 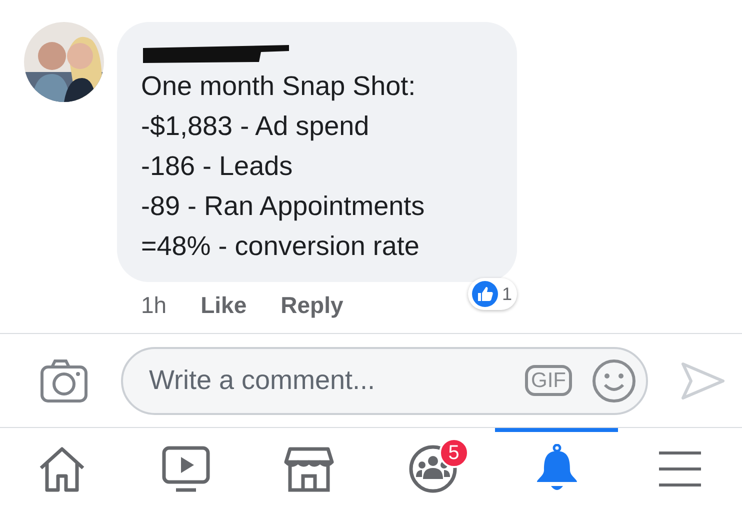 I want to click on comment-time: 1h, so click(x=154, y=305).